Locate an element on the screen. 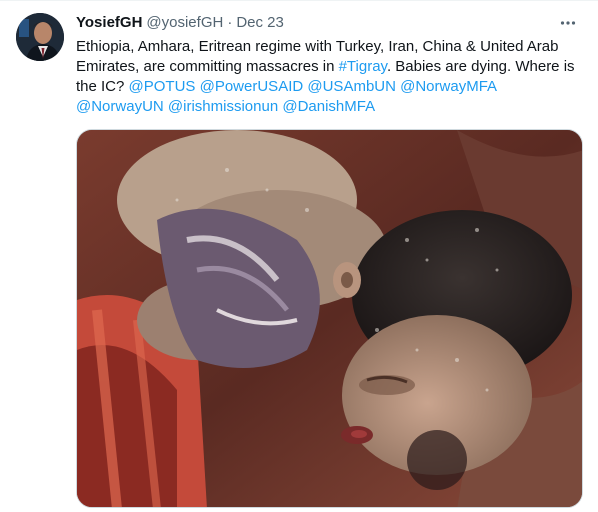 The image size is (598, 512). mention-link: @NorwayMFA is located at coordinates (448, 86).